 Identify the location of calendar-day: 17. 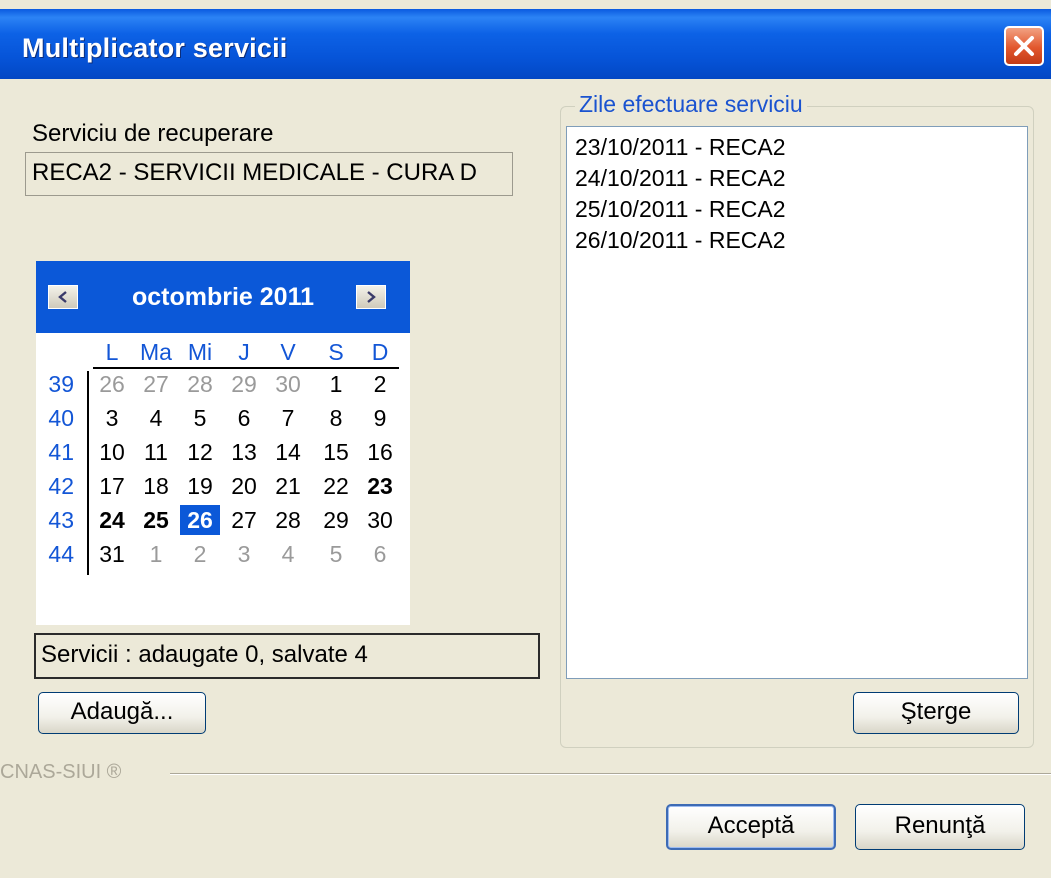
(112, 486).